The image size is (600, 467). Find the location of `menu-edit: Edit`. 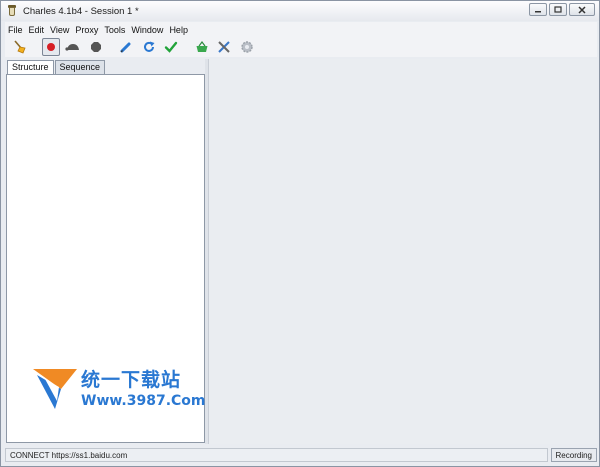

menu-edit: Edit is located at coordinates (37, 30).